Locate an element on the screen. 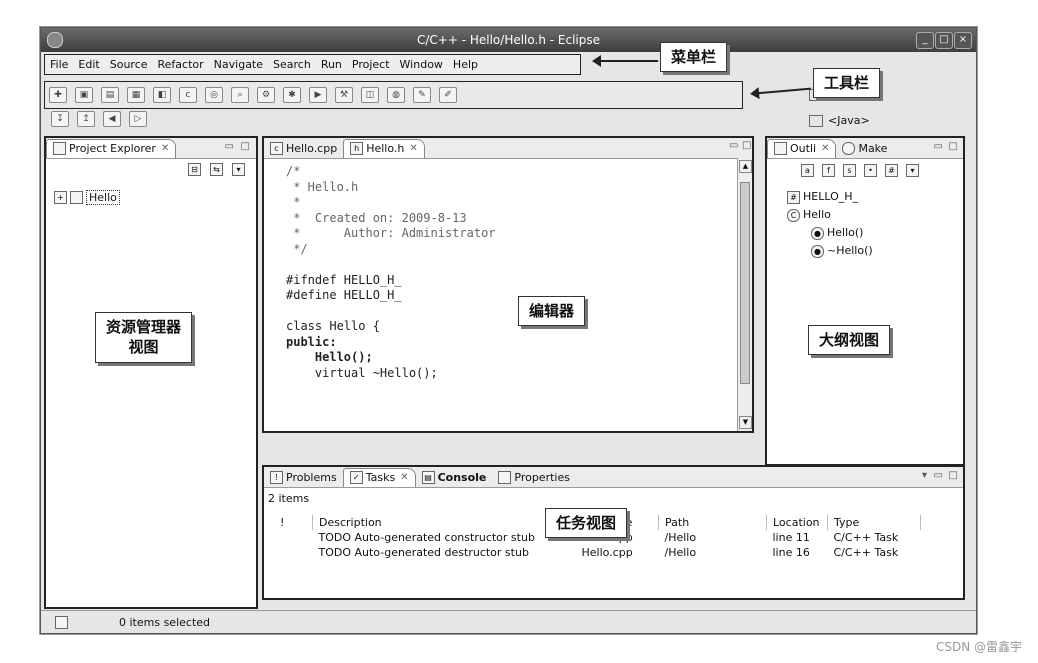  menu-window: Window is located at coordinates (421, 64).